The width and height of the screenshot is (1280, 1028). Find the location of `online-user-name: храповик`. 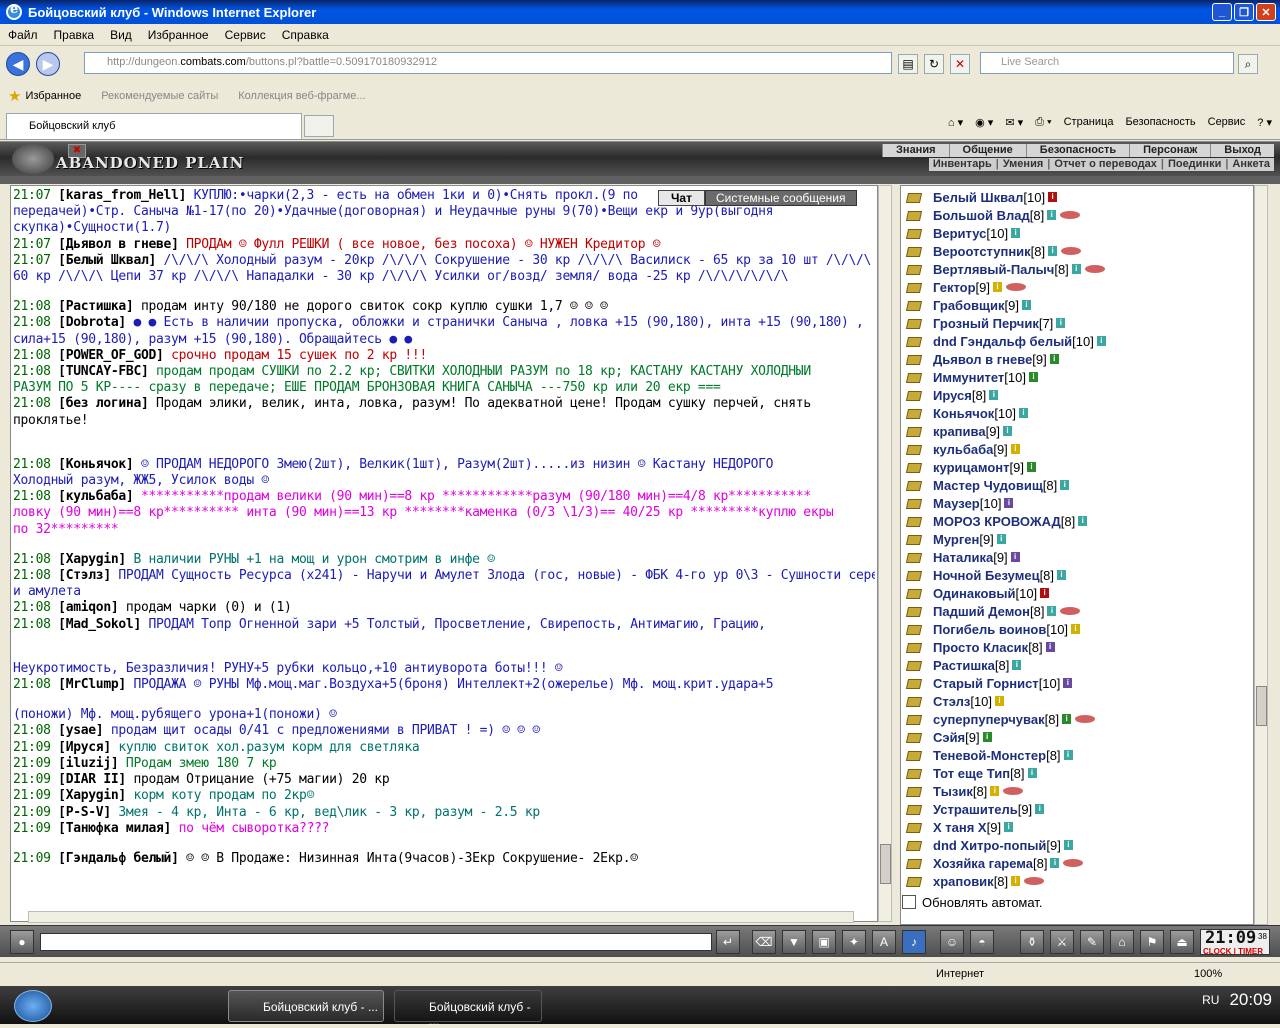

online-user-name: храповик is located at coordinates (963, 881).